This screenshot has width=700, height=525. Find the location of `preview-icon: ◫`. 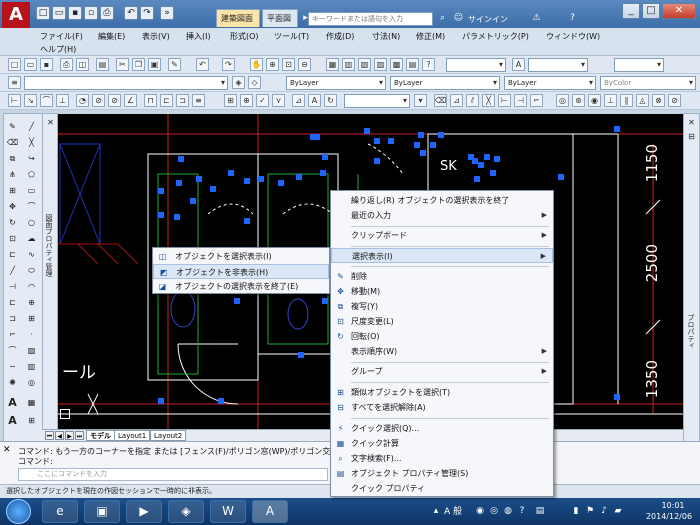

preview-icon: ◫ is located at coordinates (82, 64).